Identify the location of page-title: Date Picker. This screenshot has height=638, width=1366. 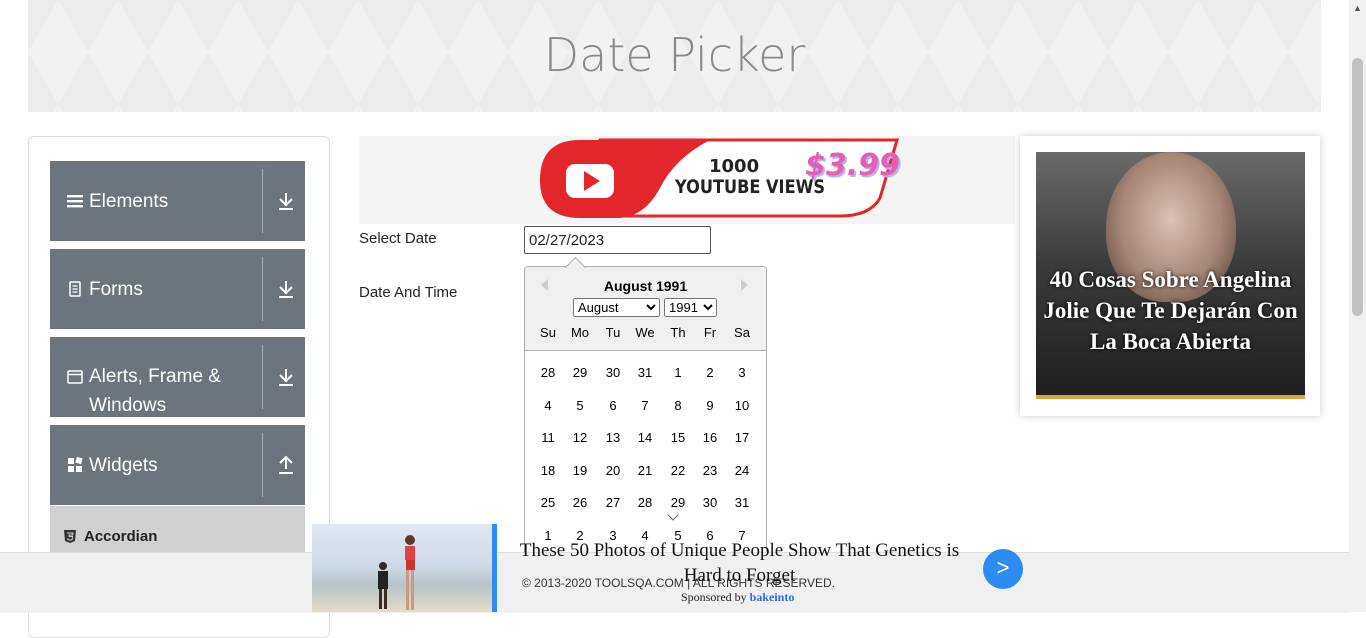
(674, 55).